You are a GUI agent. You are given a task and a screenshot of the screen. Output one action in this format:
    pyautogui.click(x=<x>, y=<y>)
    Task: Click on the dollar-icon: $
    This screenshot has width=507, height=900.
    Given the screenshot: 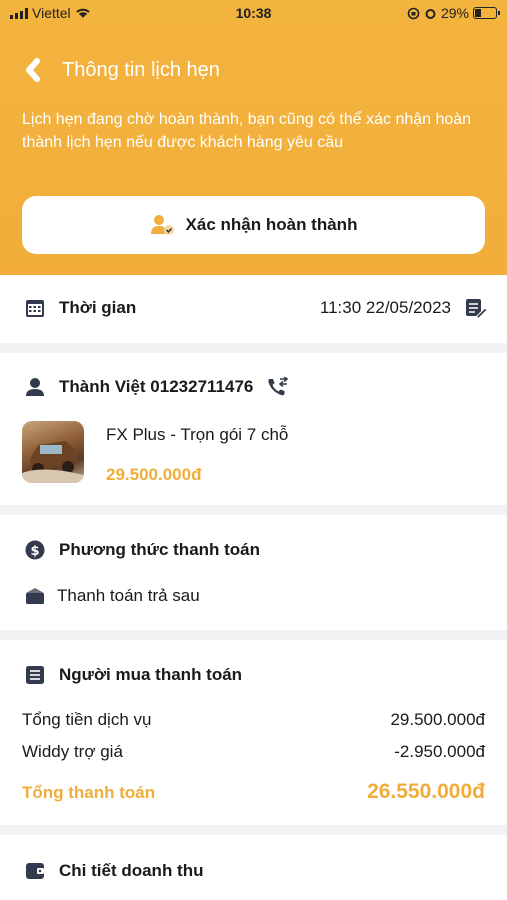 What is the action you would take?
    pyautogui.click(x=35, y=550)
    